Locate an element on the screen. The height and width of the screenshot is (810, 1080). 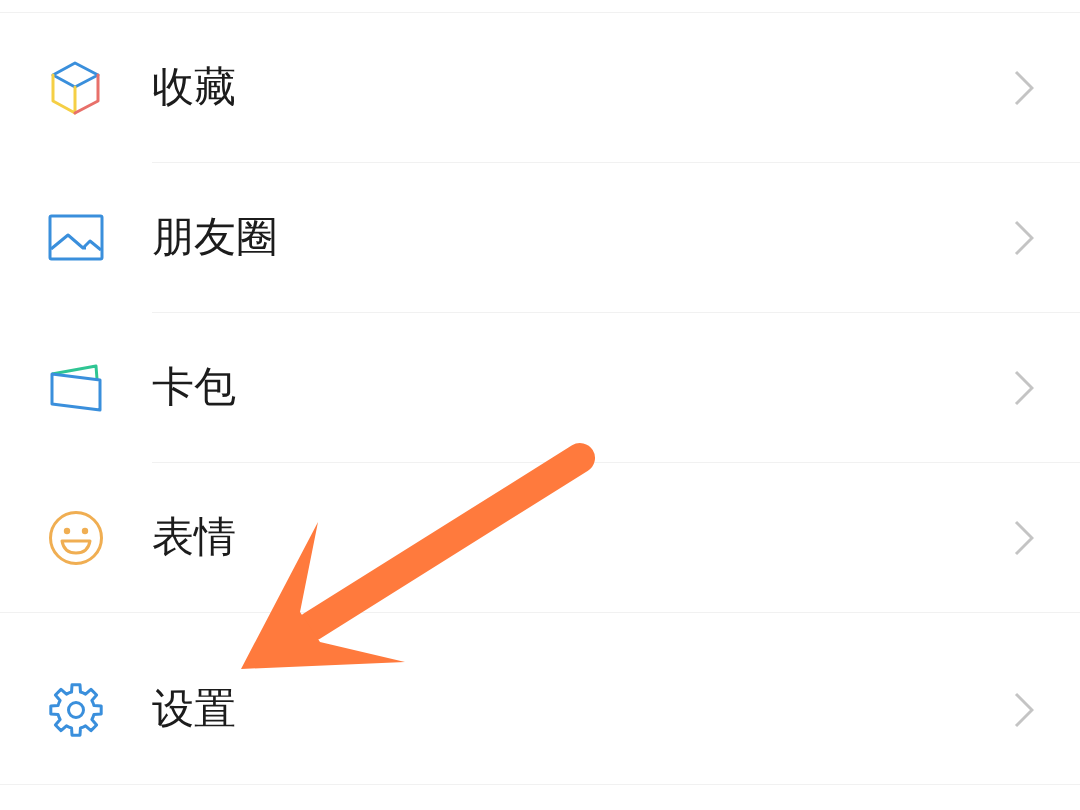
settings-icon is located at coordinates (76, 709).